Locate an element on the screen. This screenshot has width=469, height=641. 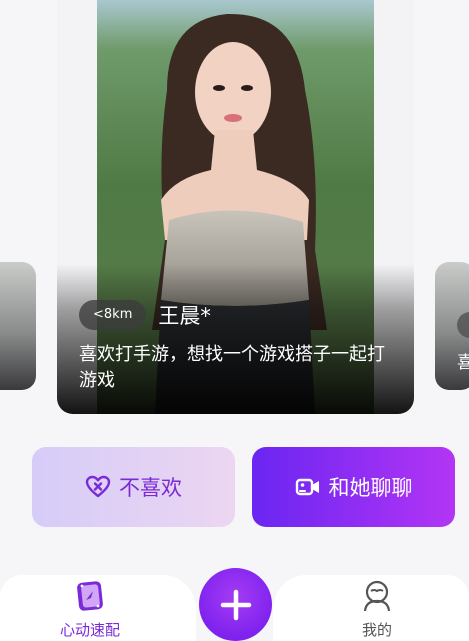
next-card-distance-badge is located at coordinates (463, 325).